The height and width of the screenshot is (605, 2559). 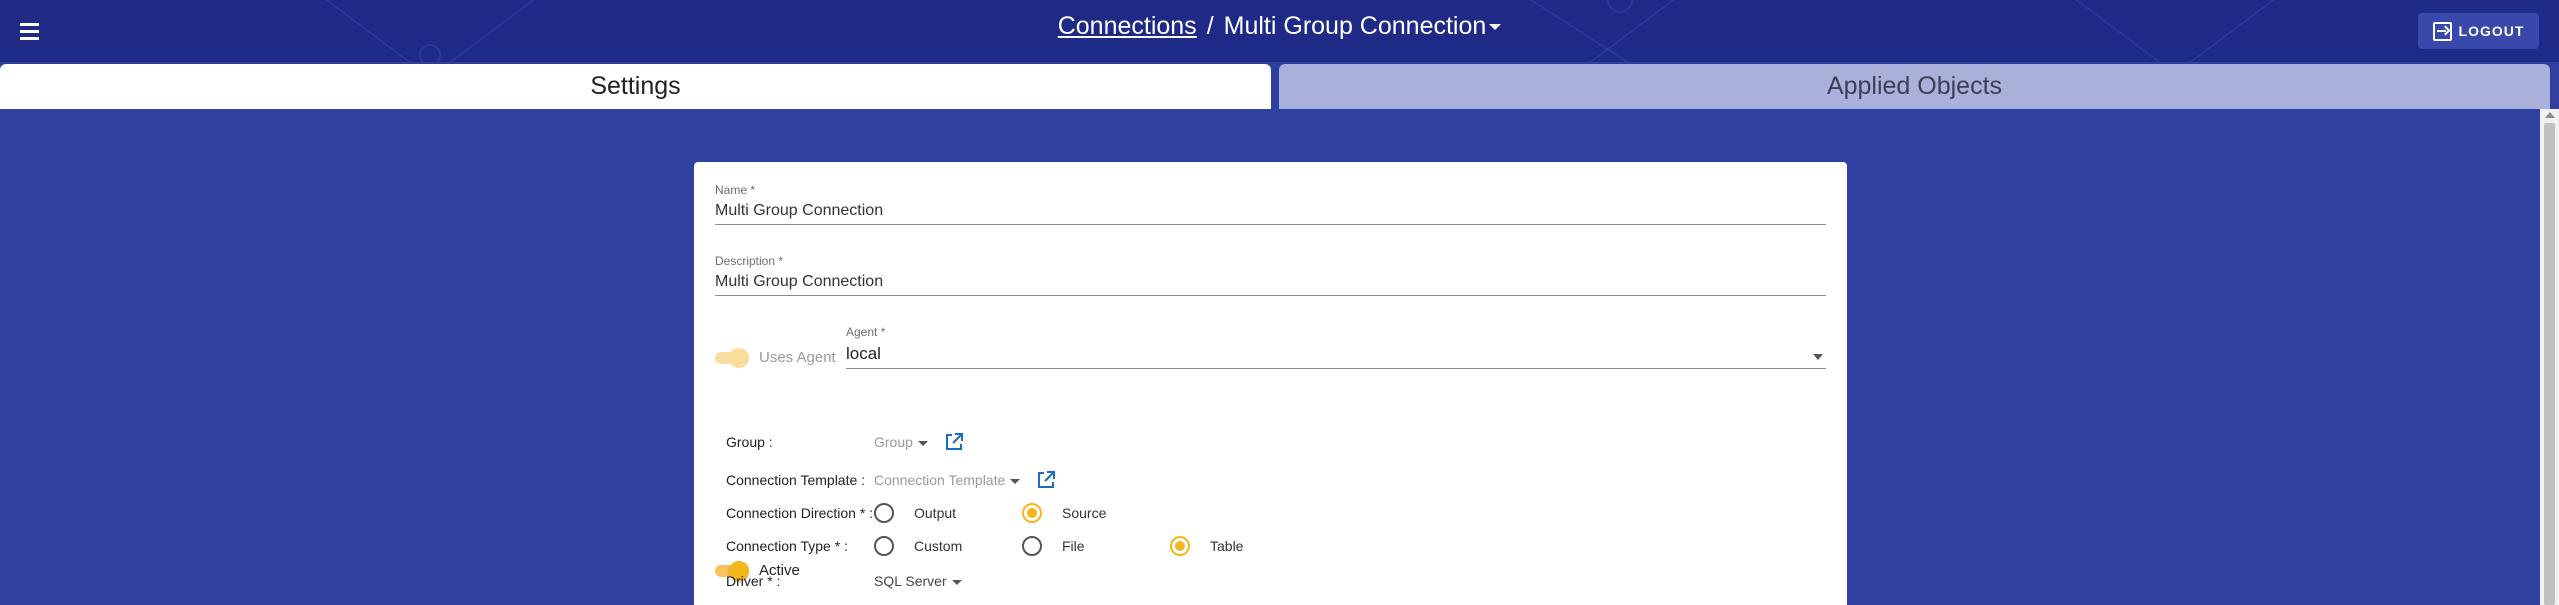 I want to click on connection-type-label: Connection Type * :, so click(x=787, y=546).